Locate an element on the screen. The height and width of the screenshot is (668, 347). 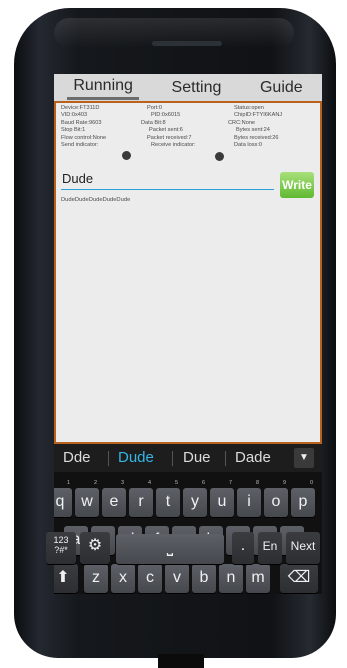
shift-key: ⬆ is located at coordinates (66, 578).